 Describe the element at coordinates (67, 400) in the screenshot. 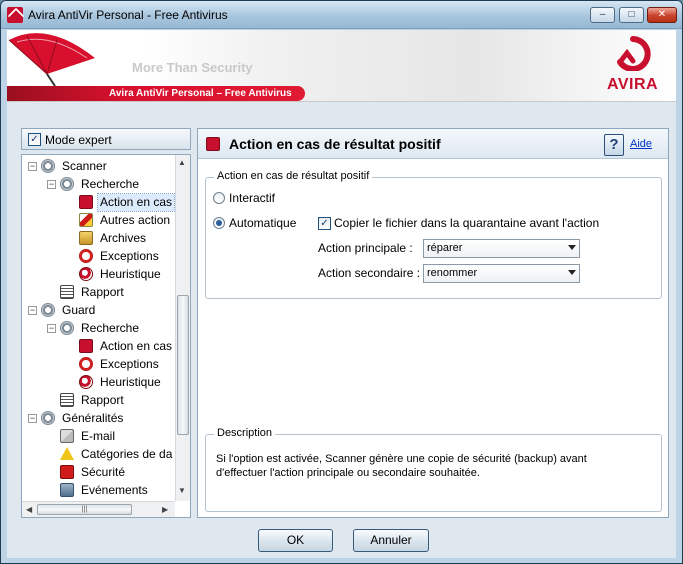

I see `report-icon` at that location.